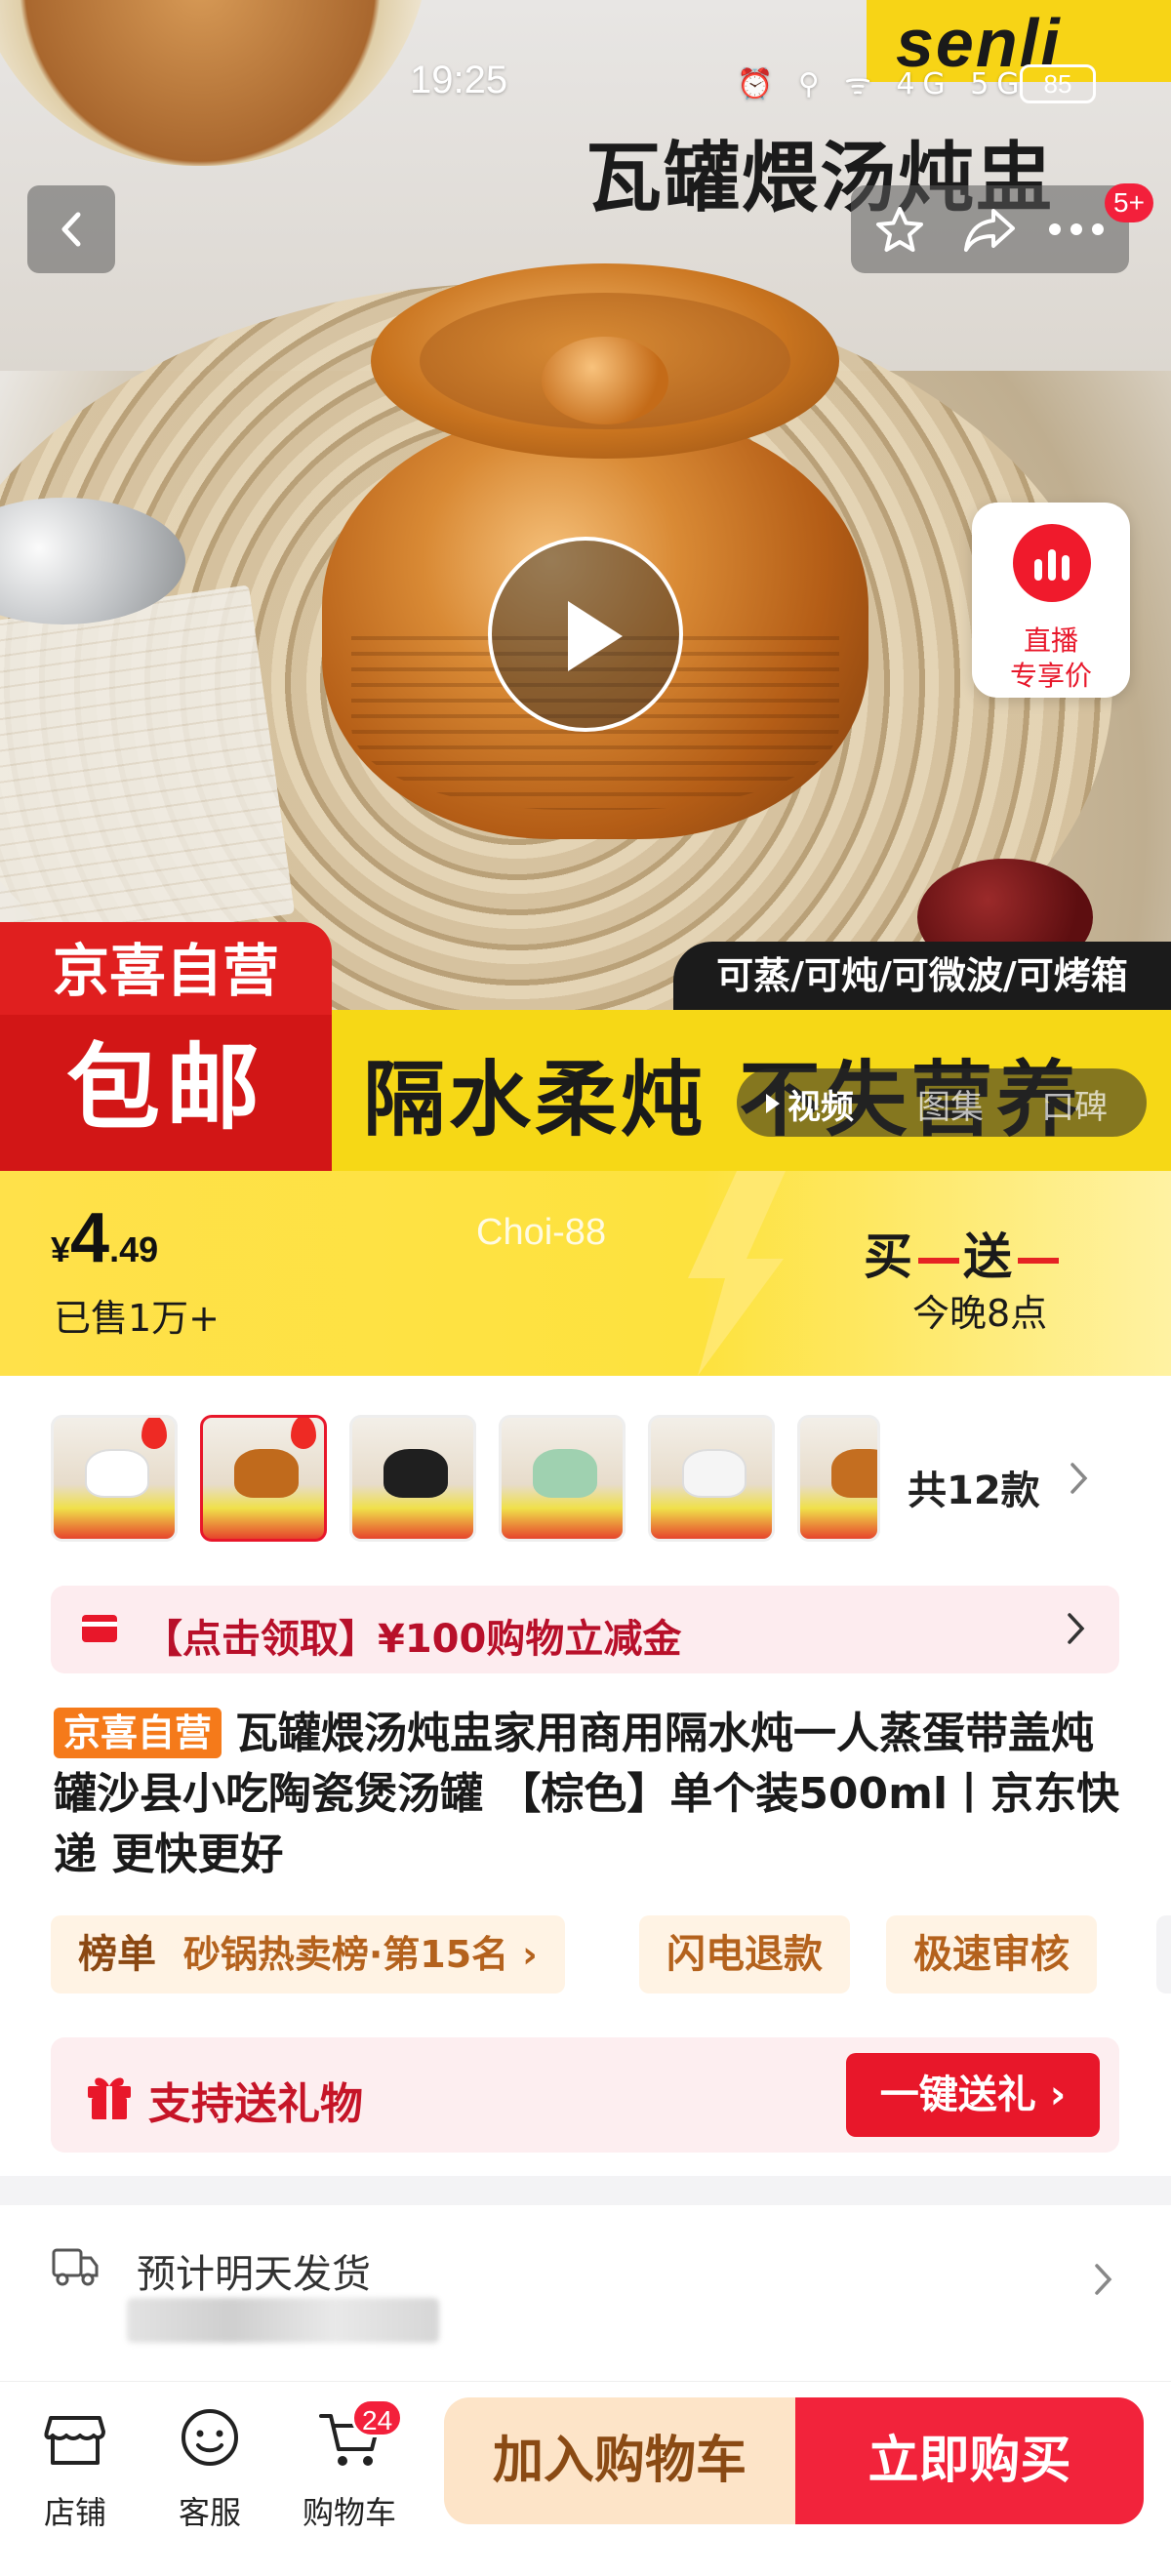  Describe the element at coordinates (117, 1954) in the screenshot. I see `rank-label: 榜单` at that location.